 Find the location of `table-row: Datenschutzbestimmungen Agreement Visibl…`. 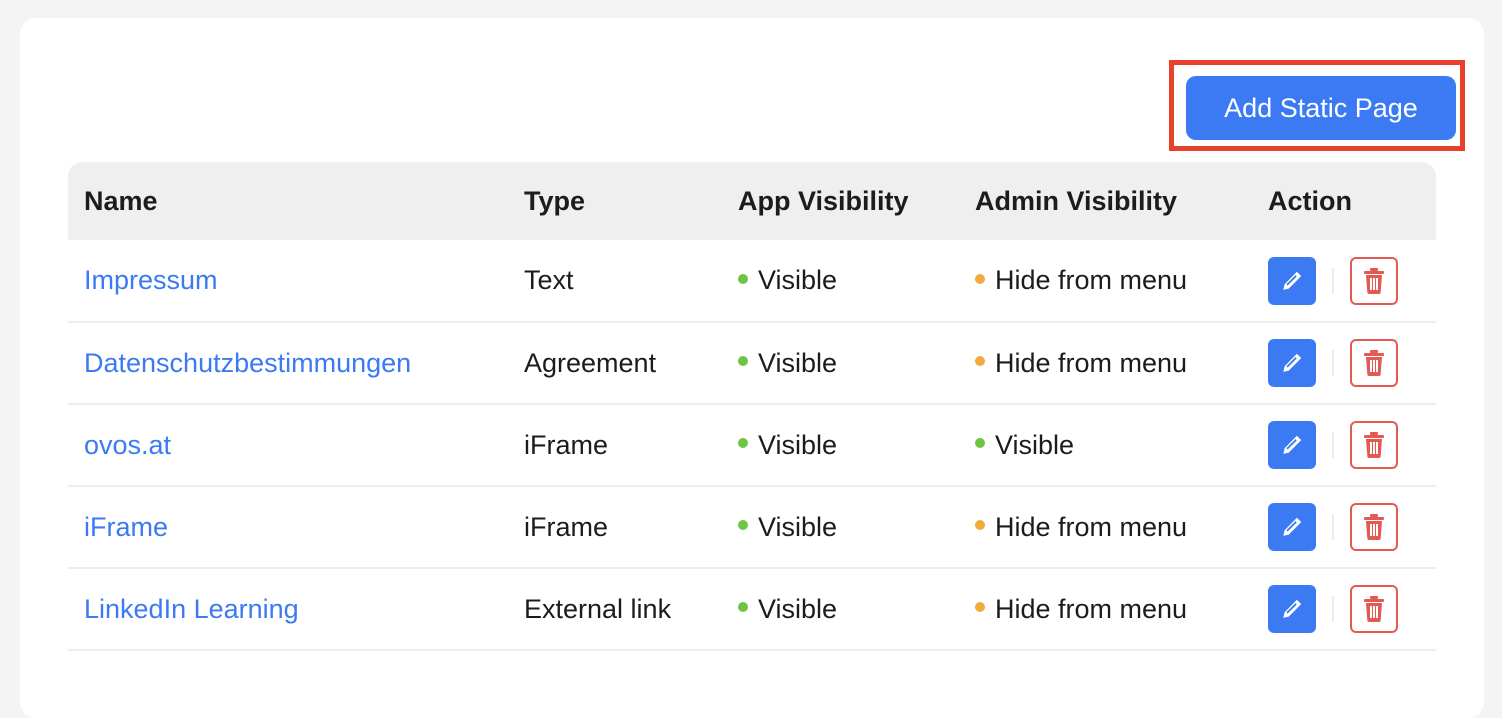

table-row: Datenschutzbestimmungen Agreement Visibl… is located at coordinates (752, 363).